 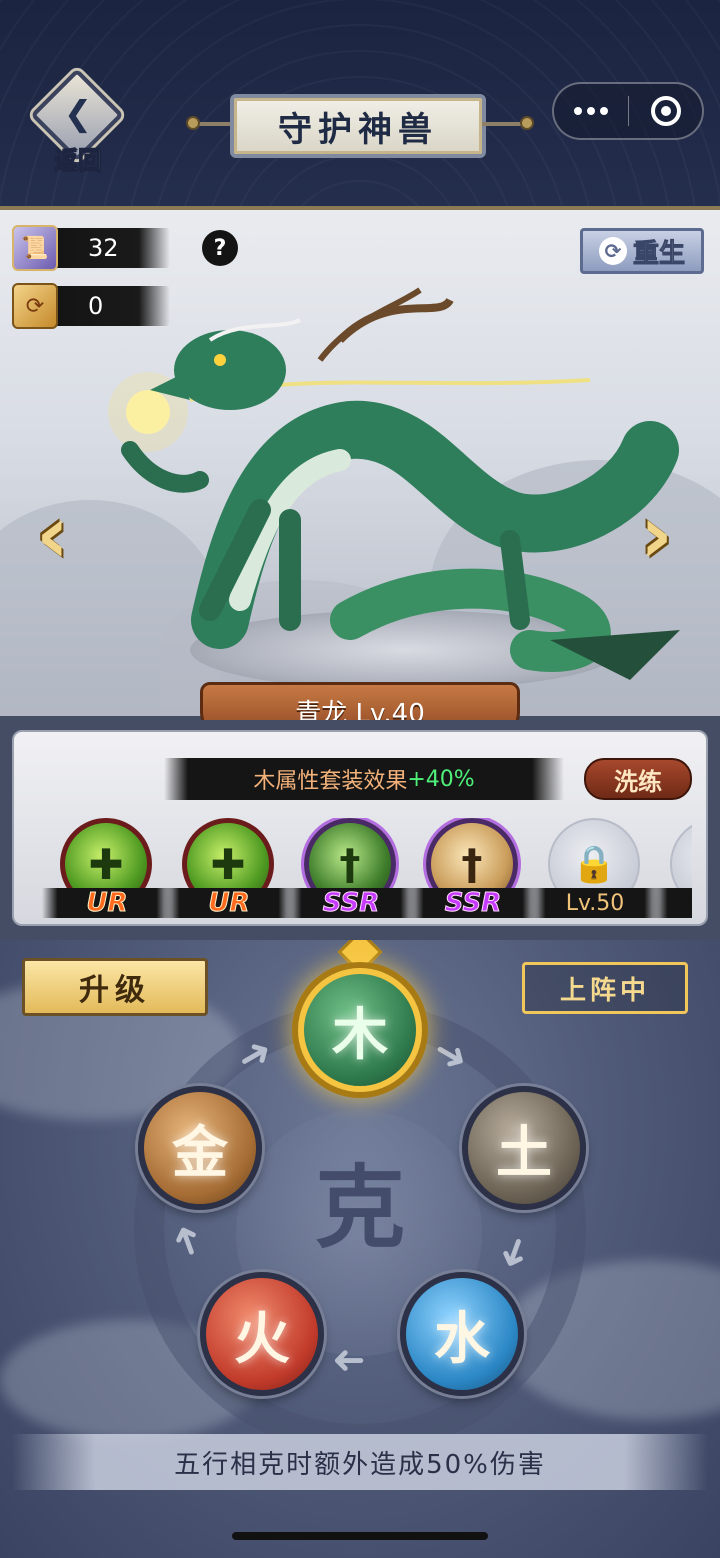 I want to click on element-water: 水, so click(x=462, y=1334).